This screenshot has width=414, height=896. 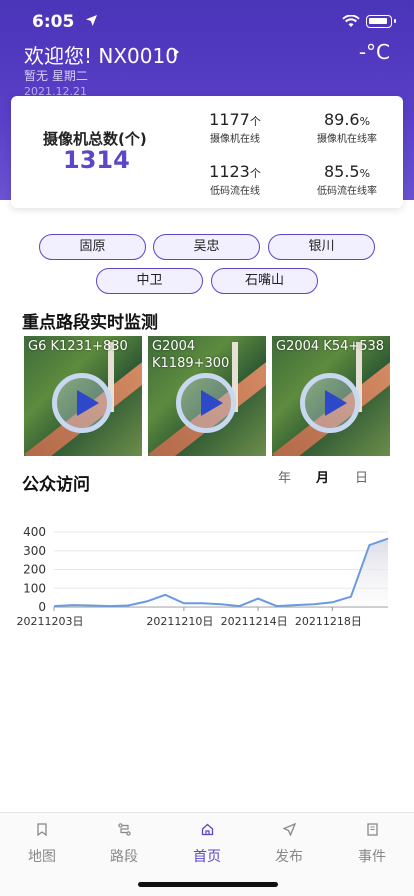 I want to click on visits-section-title: 公众访问, so click(x=56, y=485).